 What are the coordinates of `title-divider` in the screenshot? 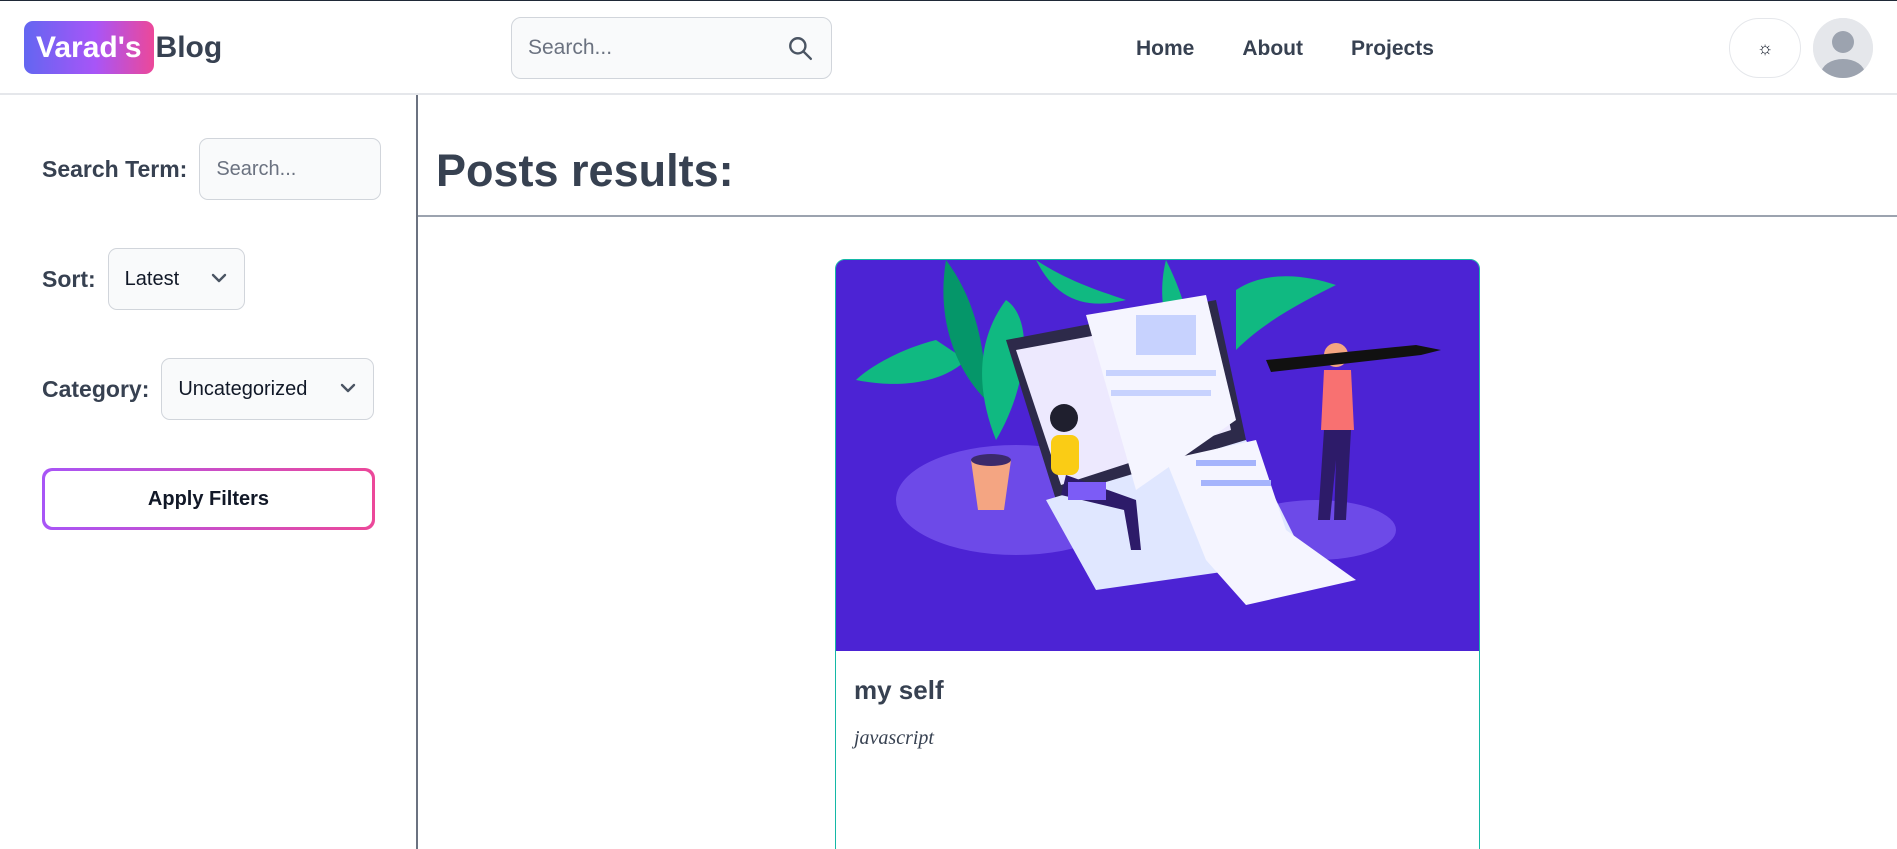 It's located at (1157, 216).